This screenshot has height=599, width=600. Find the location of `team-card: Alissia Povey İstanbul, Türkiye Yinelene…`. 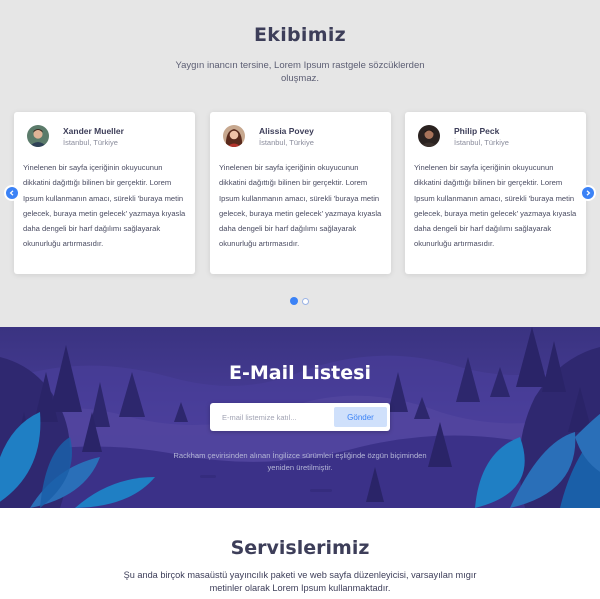

team-card: Alissia Povey İstanbul, Türkiye Yinelene… is located at coordinates (300, 193).